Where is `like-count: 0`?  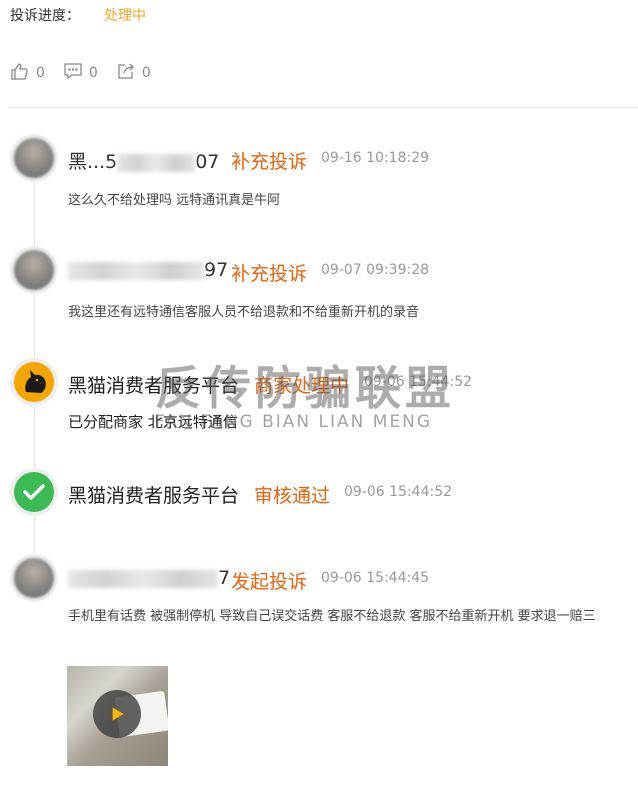 like-count: 0 is located at coordinates (40, 73).